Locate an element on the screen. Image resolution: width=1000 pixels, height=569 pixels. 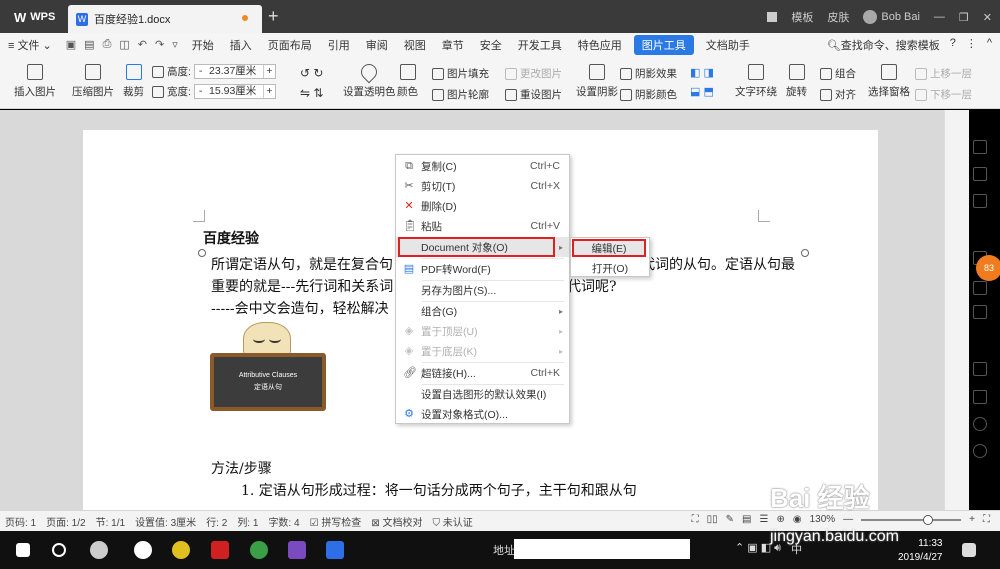
image-icon is located at coordinates (980, 397).